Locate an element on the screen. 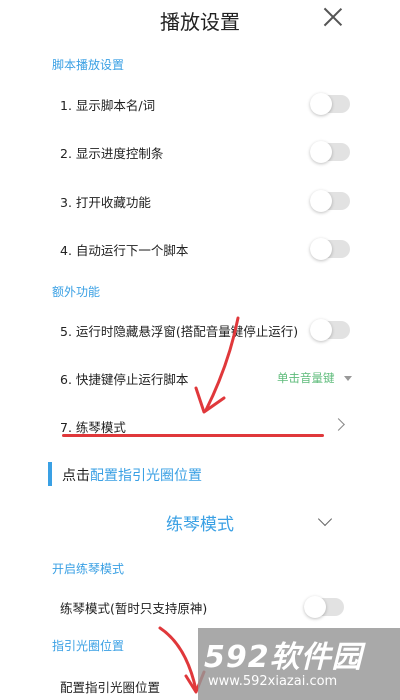  configure-ring-link: 配置指引光圈位置 is located at coordinates (146, 476).